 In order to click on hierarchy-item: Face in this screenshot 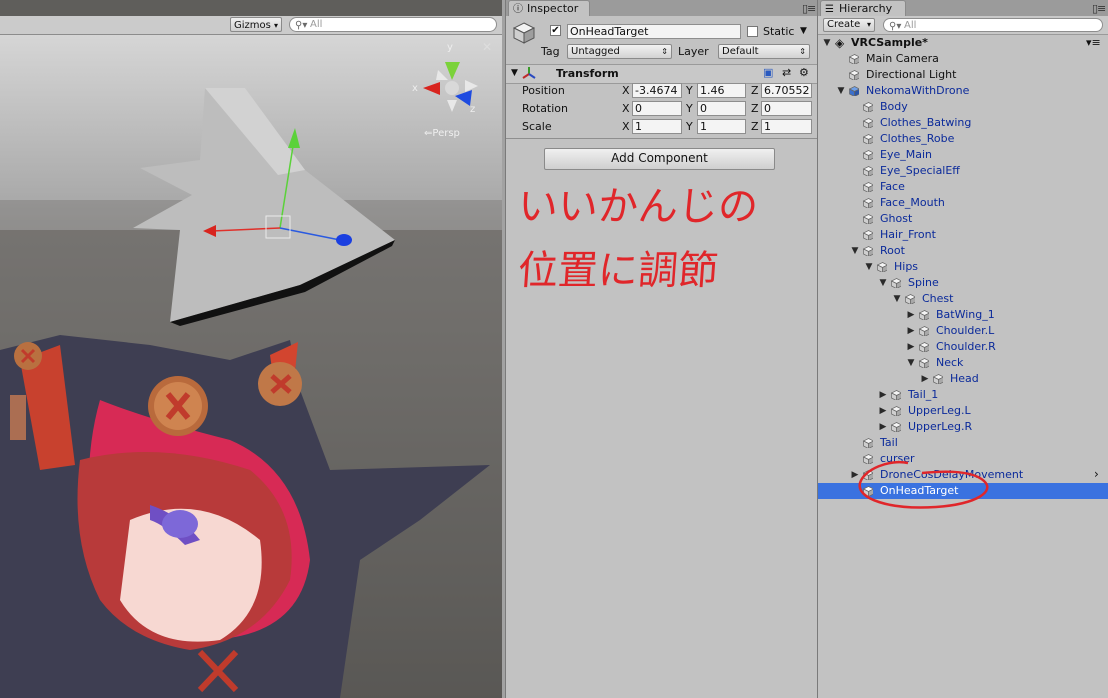, I will do `click(963, 187)`.